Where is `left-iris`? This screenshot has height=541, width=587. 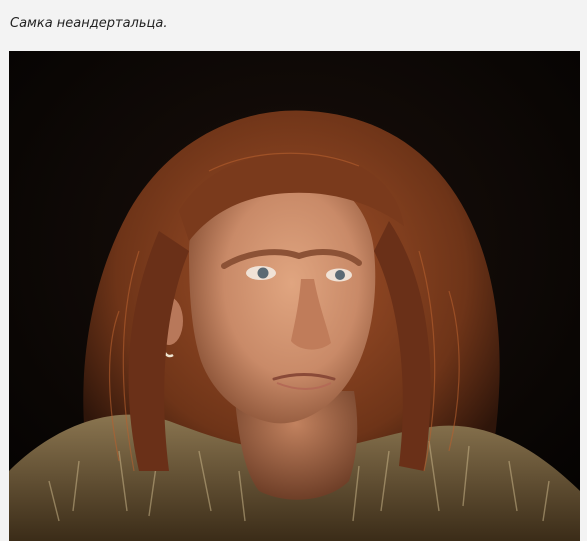
left-iris is located at coordinates (263, 273).